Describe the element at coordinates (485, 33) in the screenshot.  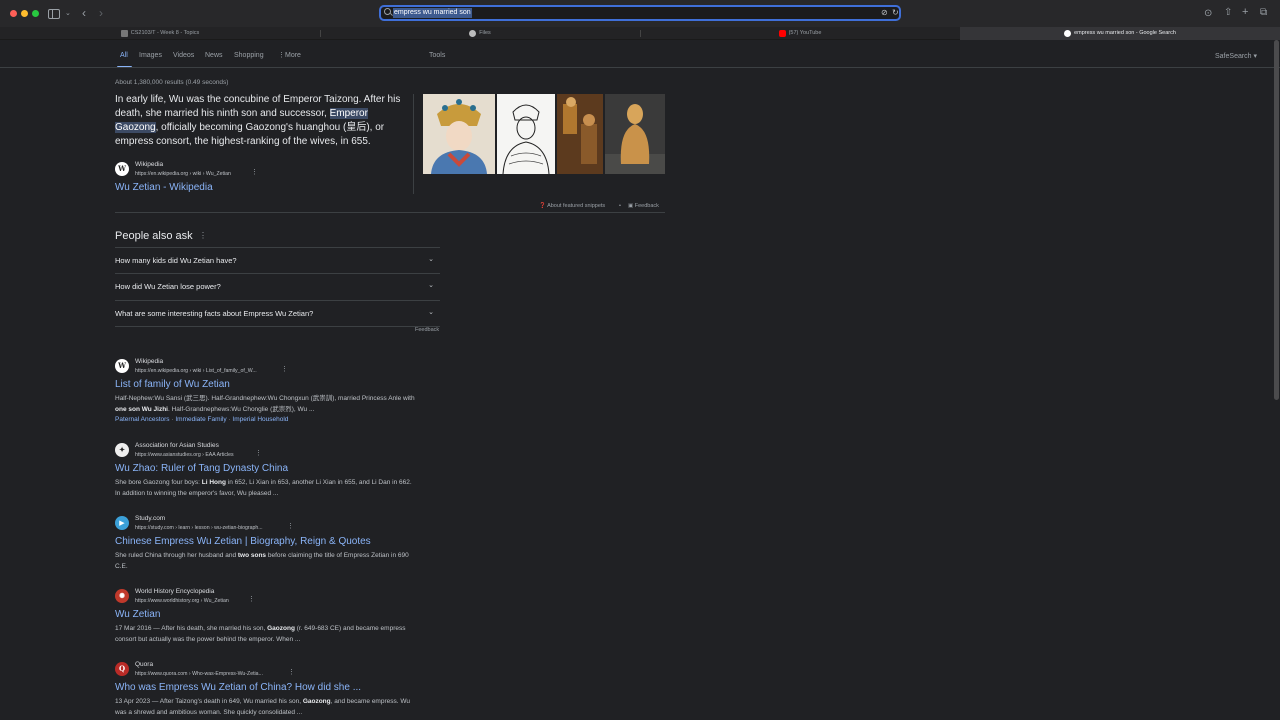
I see `tab-label: Files` at that location.